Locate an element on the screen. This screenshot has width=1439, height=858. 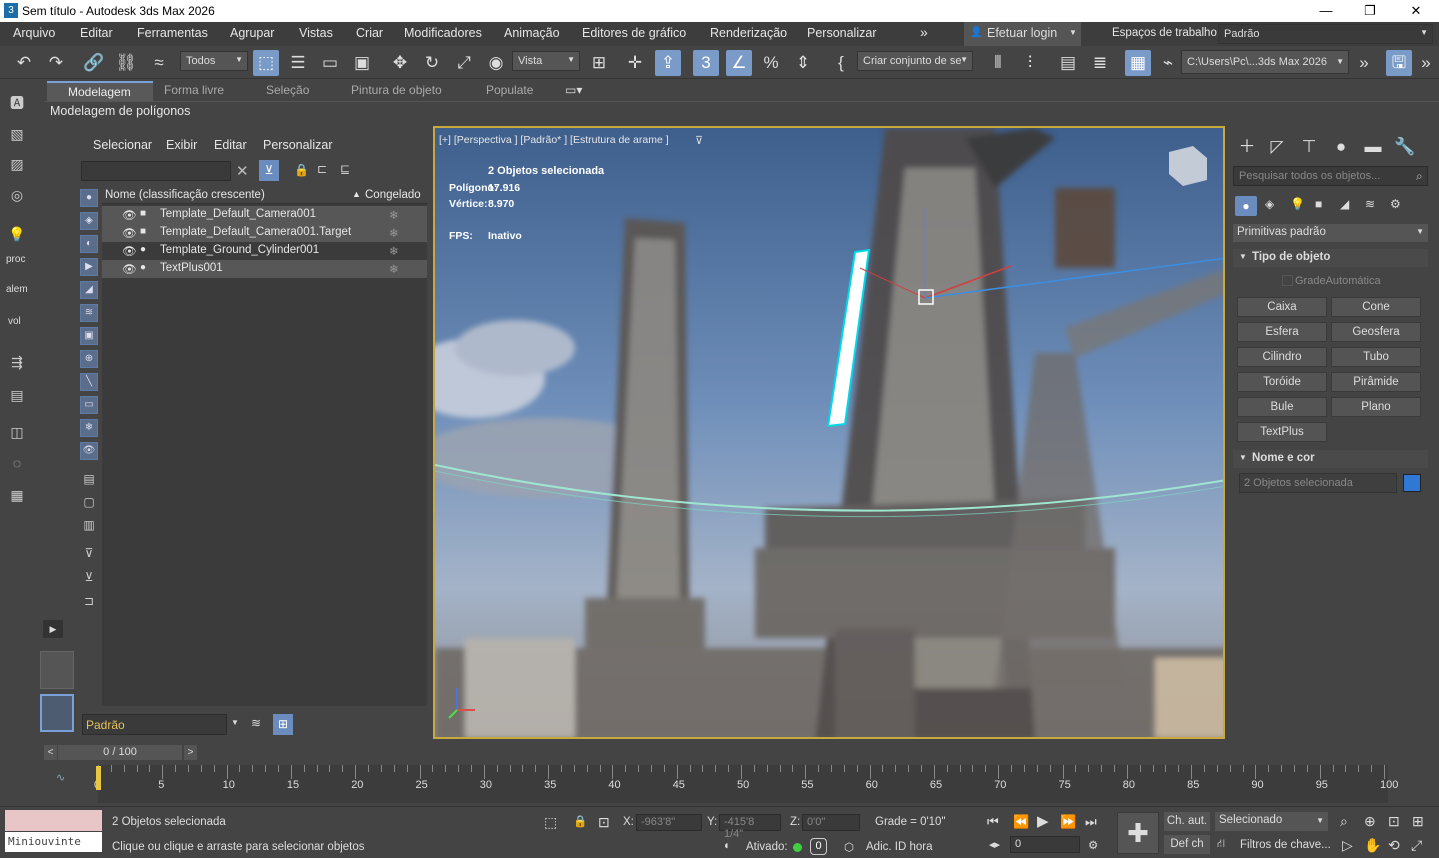
tab-forma-livre: Forma livre is located at coordinates (194, 90).